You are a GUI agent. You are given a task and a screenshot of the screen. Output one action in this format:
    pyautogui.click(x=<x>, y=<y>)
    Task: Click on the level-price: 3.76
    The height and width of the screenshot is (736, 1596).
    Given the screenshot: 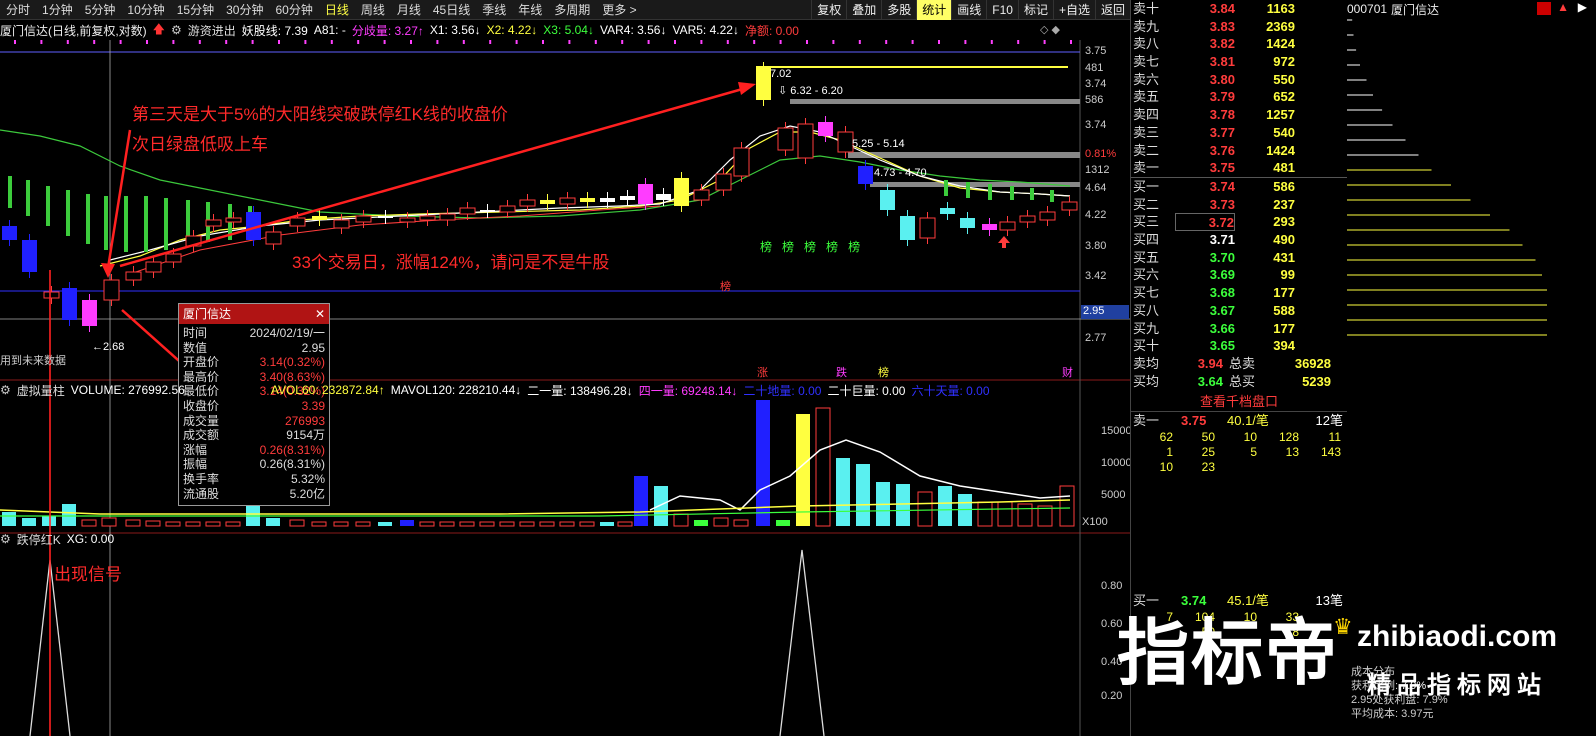 What is the action you would take?
    pyautogui.click(x=1222, y=150)
    